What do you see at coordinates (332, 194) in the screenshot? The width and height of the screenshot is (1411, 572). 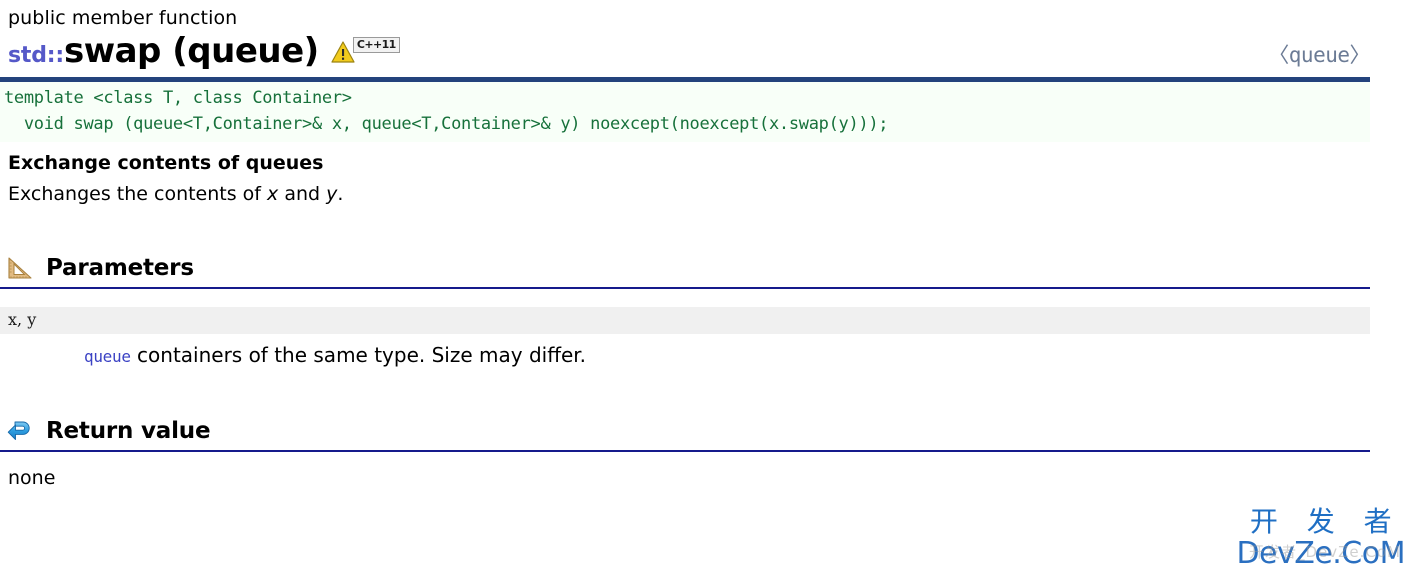 I see `description-param-y: y` at bounding box center [332, 194].